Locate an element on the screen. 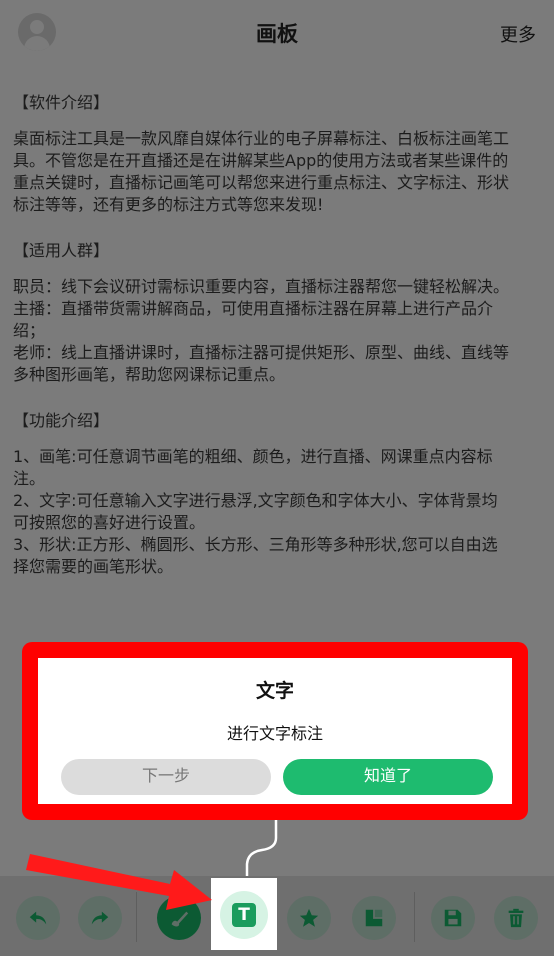  section-heading-audience: 【适用人群】 is located at coordinates (61, 250).